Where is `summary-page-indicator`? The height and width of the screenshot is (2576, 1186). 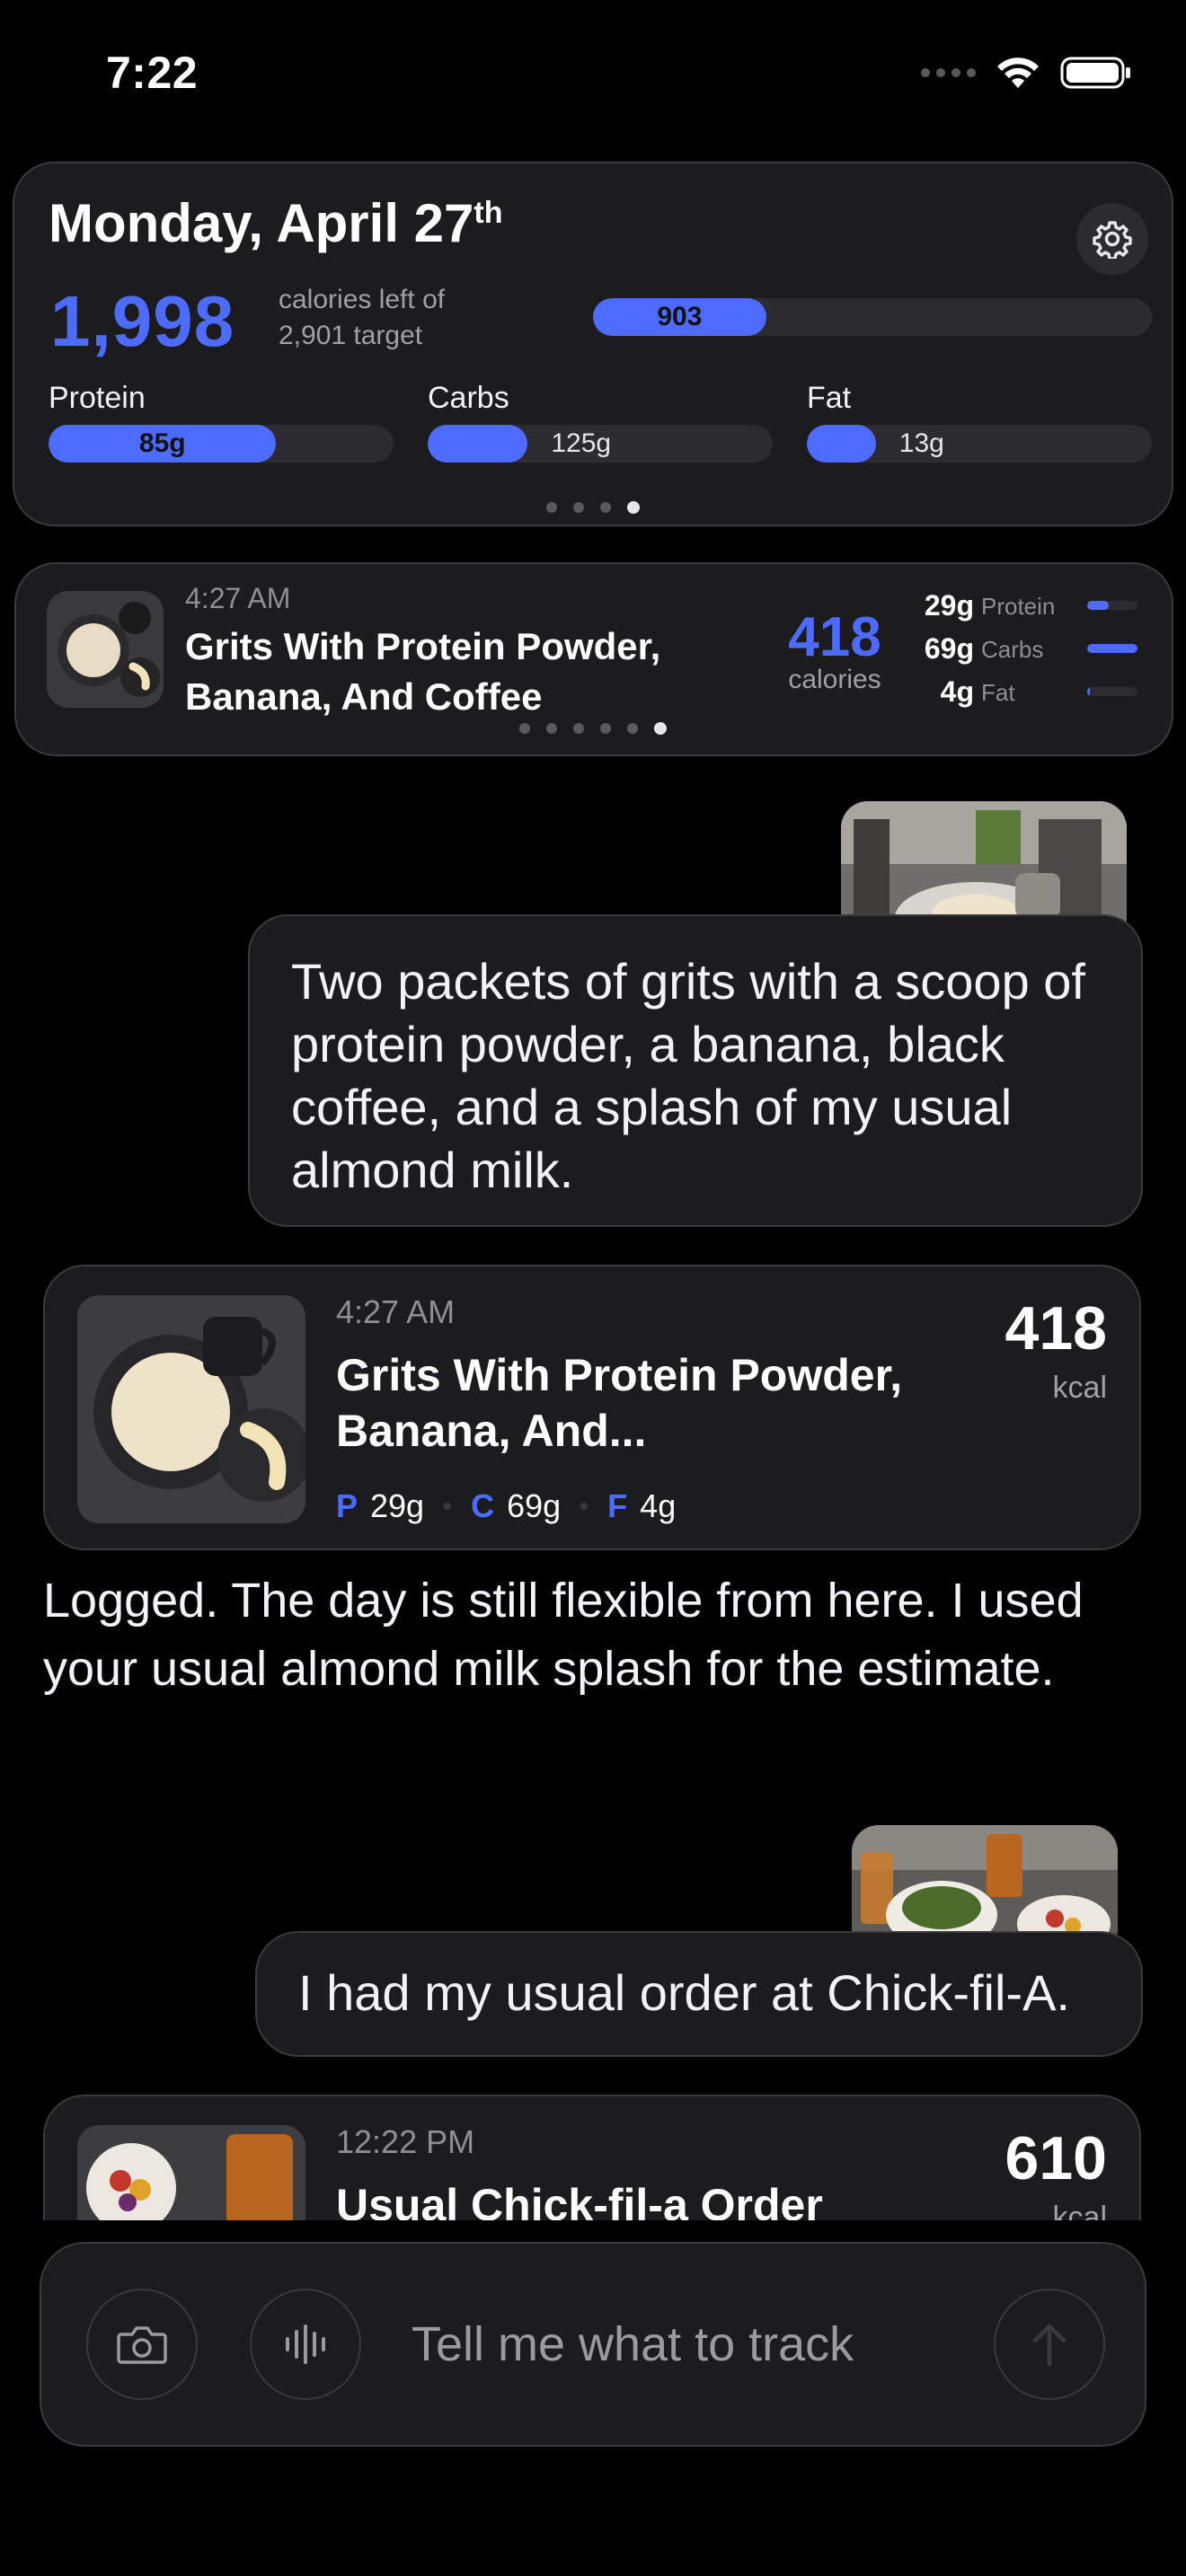 summary-page-indicator is located at coordinates (593, 507).